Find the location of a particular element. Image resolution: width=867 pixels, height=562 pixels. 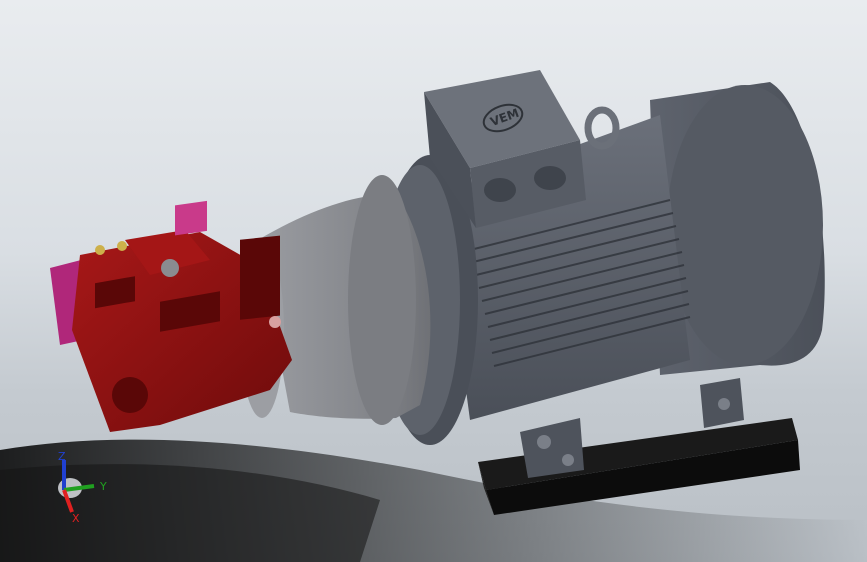

orientation-triad: Z Y X is located at coordinates (82, 486).